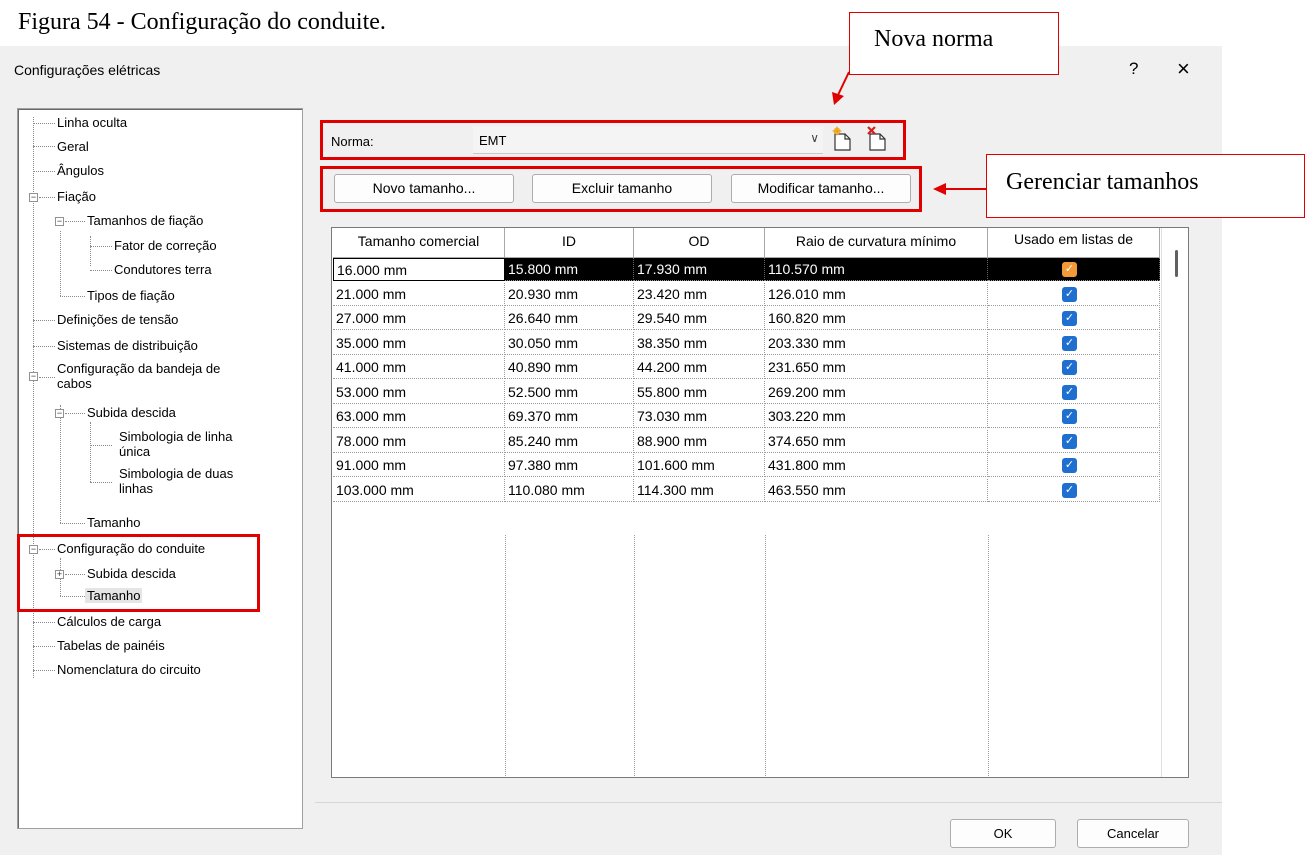 Image resolution: width=1309 pixels, height=855 pixels. Describe the element at coordinates (909, 133) in the screenshot. I see `annotation-arrows` at that location.